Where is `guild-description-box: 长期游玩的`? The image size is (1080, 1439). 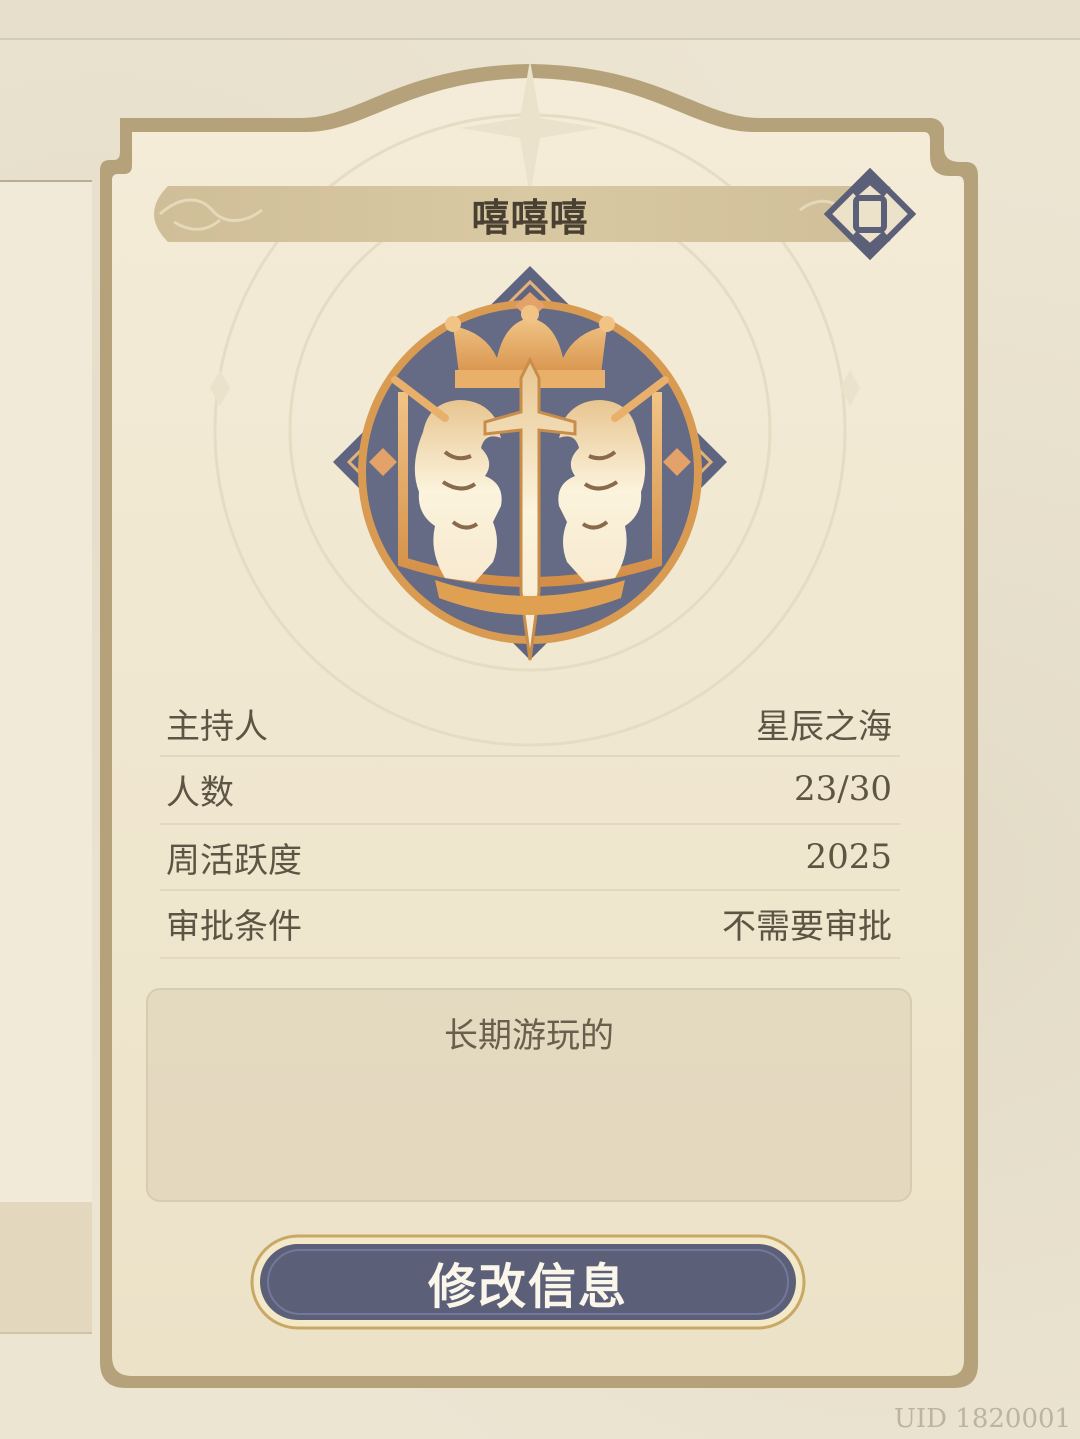 guild-description-box: 长期游玩的 is located at coordinates (529, 1095).